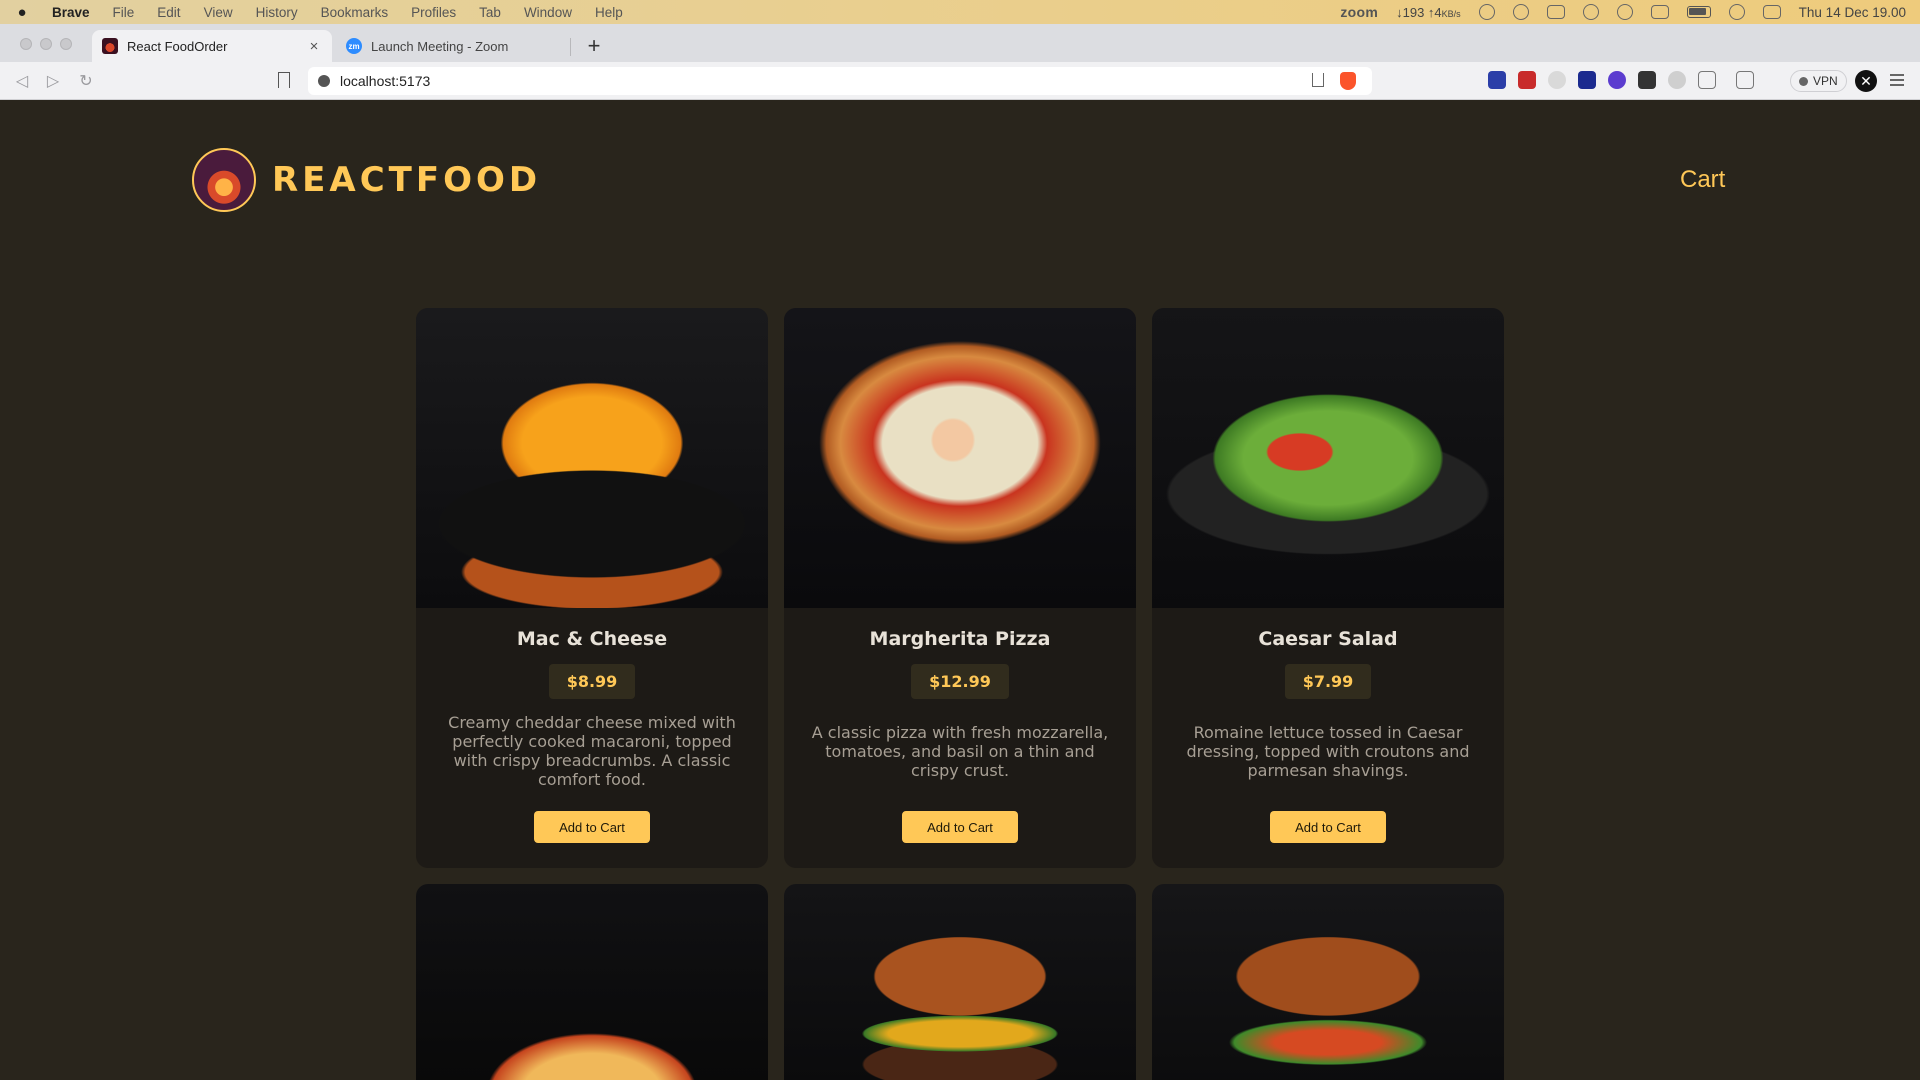 The height and width of the screenshot is (1080, 1920). Describe the element at coordinates (1348, 81) in the screenshot. I see `brave-shields-icon` at that location.